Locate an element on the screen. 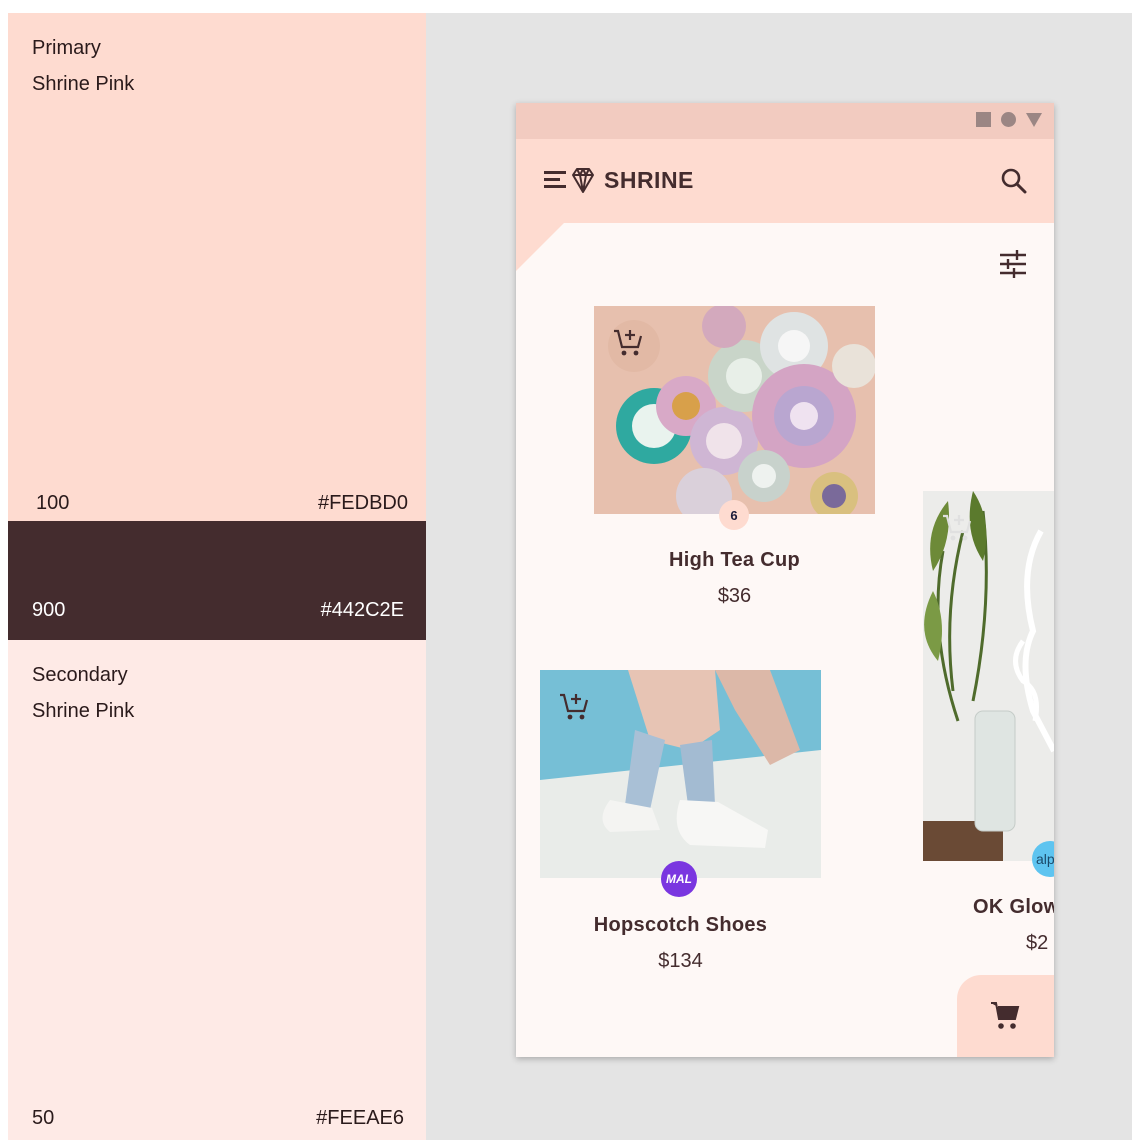 The height and width of the screenshot is (1140, 1132). back-triangle-icon is located at coordinates (1034, 119).